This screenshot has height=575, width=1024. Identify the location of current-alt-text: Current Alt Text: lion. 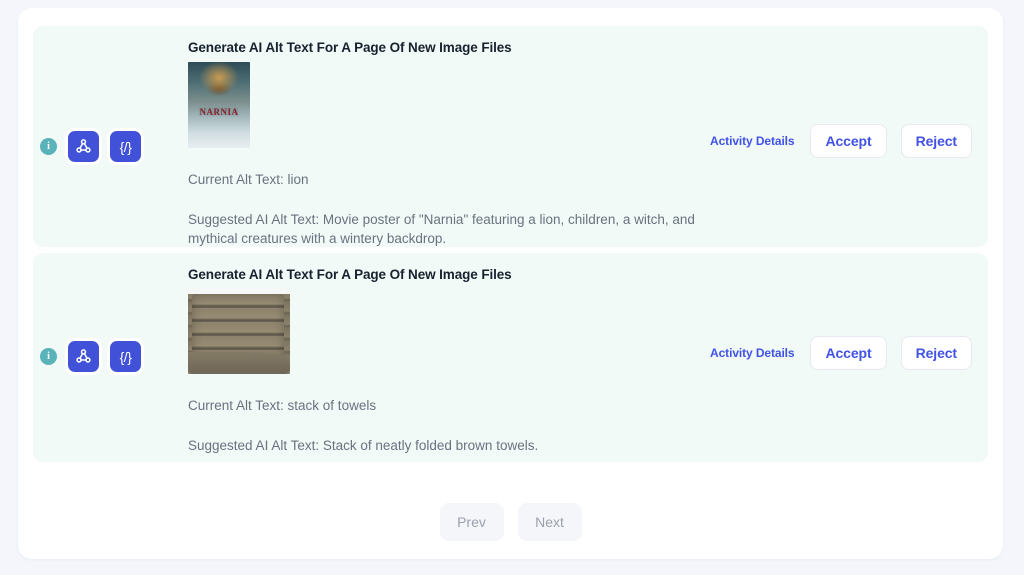
(248, 180).